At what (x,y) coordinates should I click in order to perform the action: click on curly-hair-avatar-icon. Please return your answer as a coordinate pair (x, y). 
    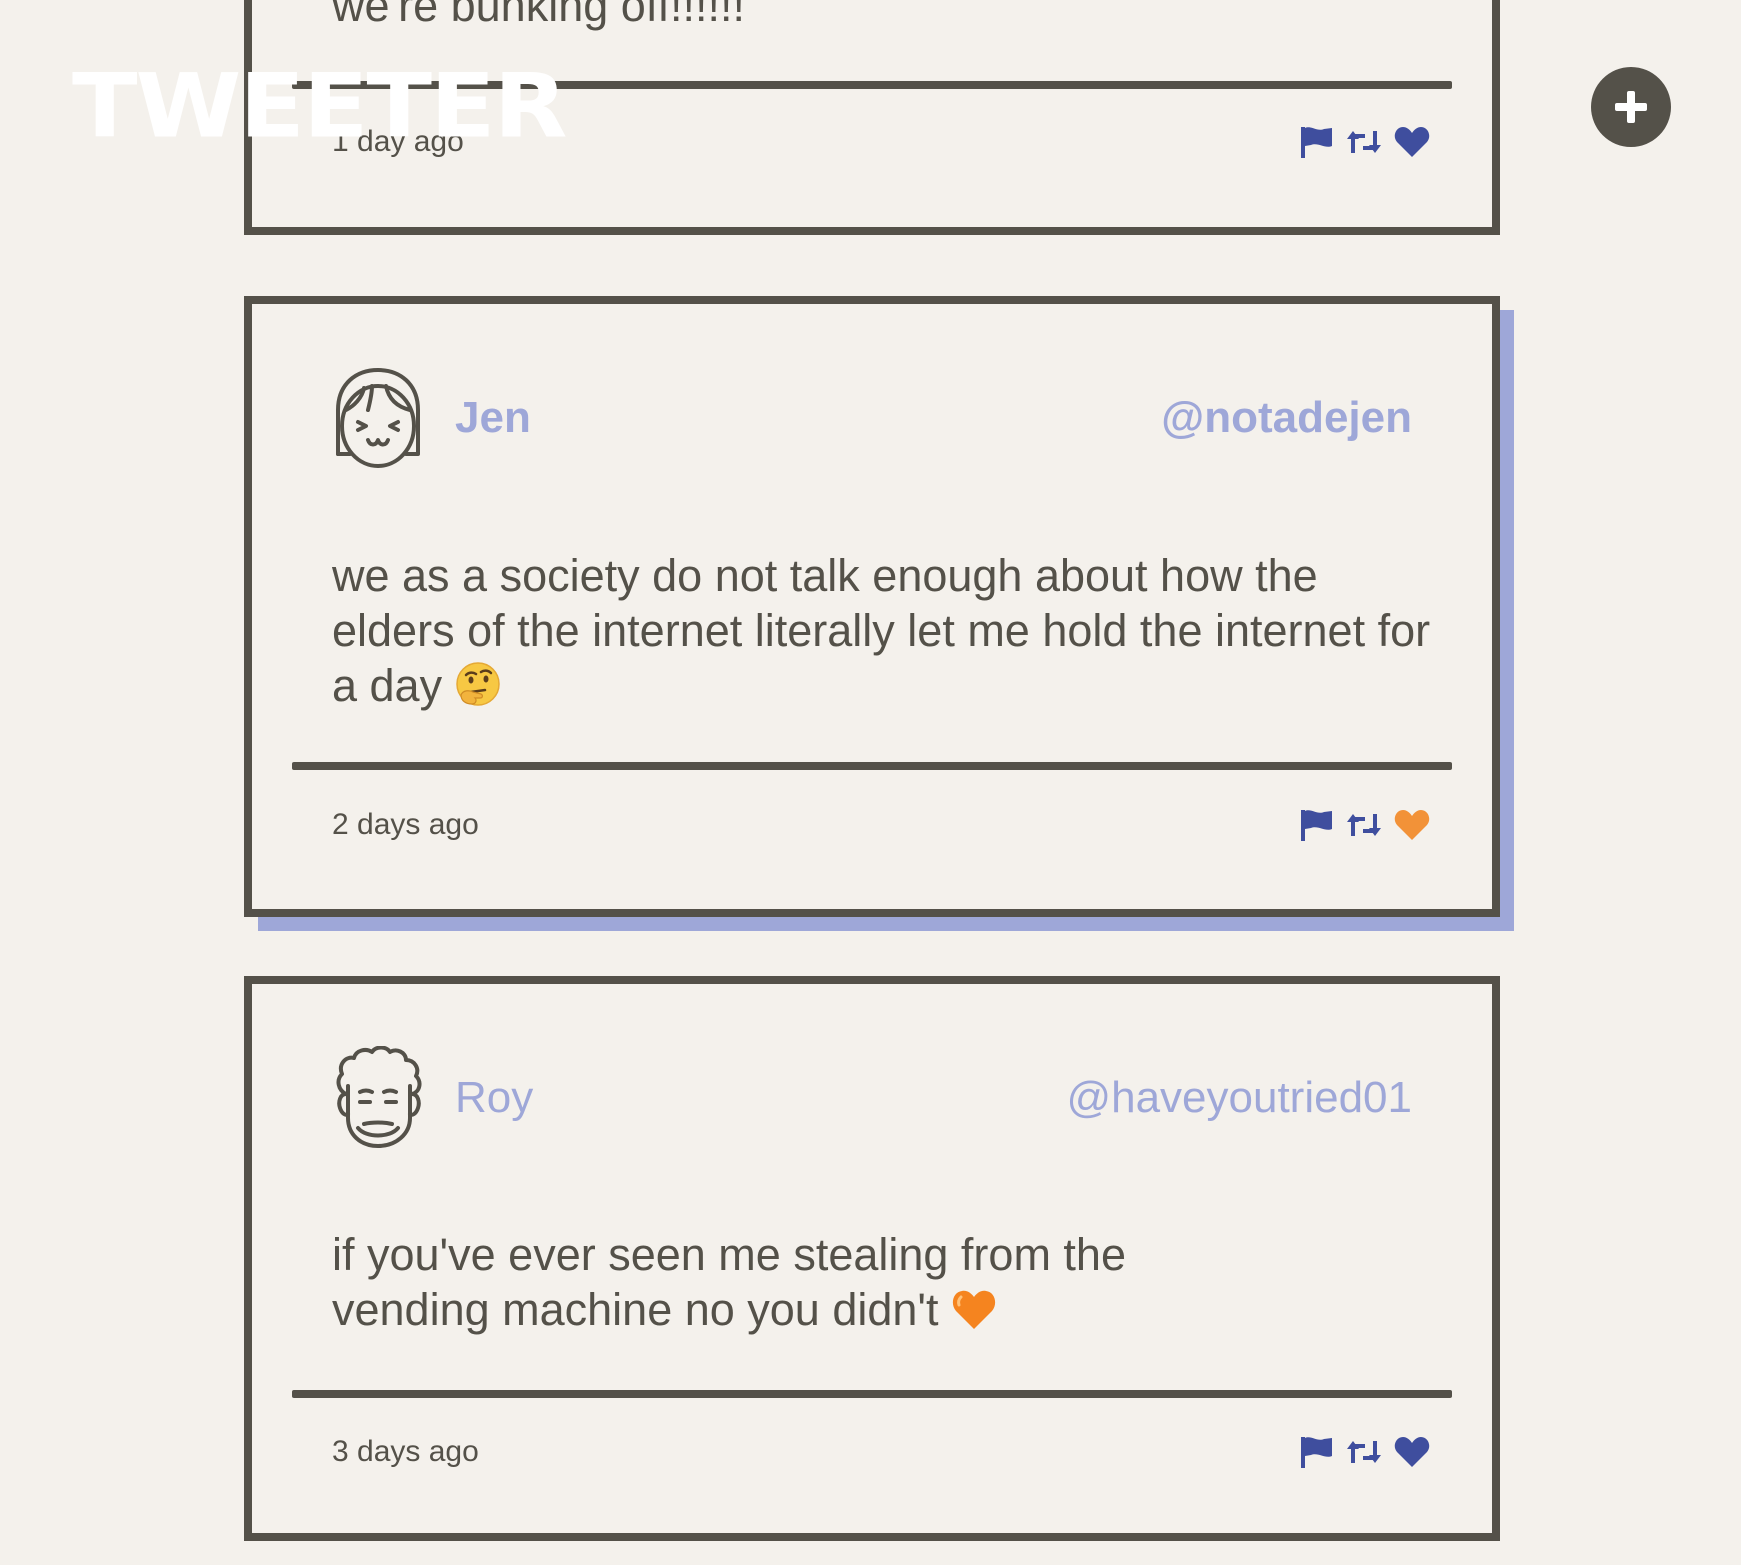
    Looking at the image, I should click on (378, 1098).